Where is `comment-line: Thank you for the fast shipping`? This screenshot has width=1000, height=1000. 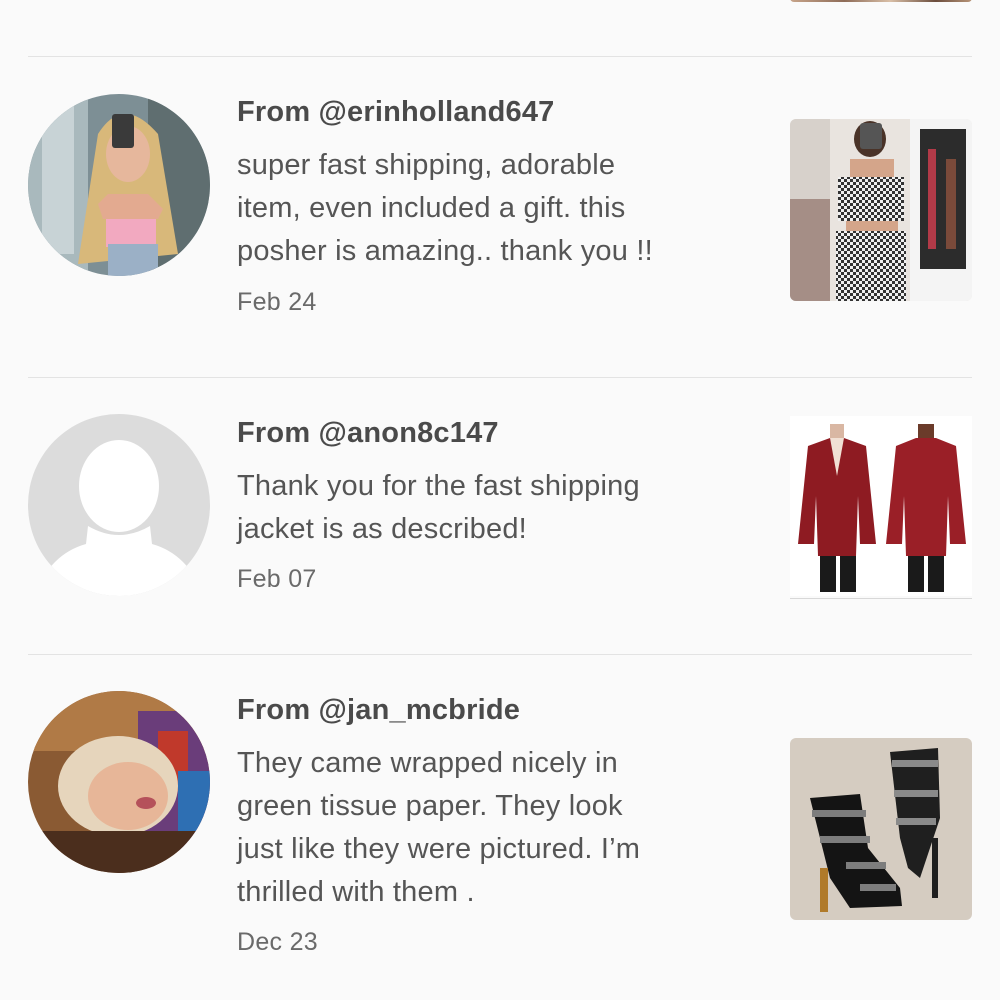 comment-line: Thank you for the fast shipping is located at coordinates (438, 486).